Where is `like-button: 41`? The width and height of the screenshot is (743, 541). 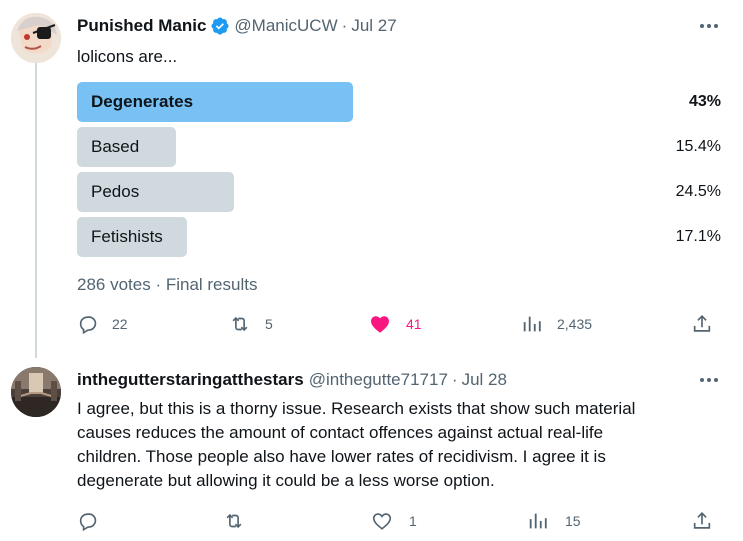 like-button: 41 is located at coordinates (395, 324).